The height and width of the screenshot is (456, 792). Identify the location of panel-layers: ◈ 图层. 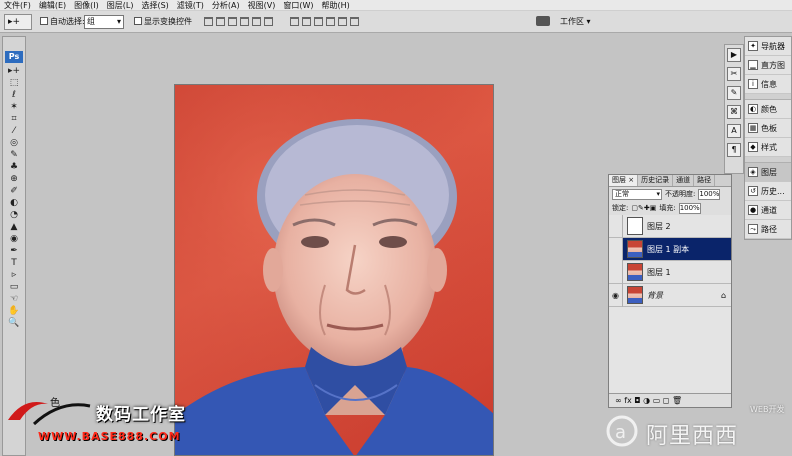
(768, 172).